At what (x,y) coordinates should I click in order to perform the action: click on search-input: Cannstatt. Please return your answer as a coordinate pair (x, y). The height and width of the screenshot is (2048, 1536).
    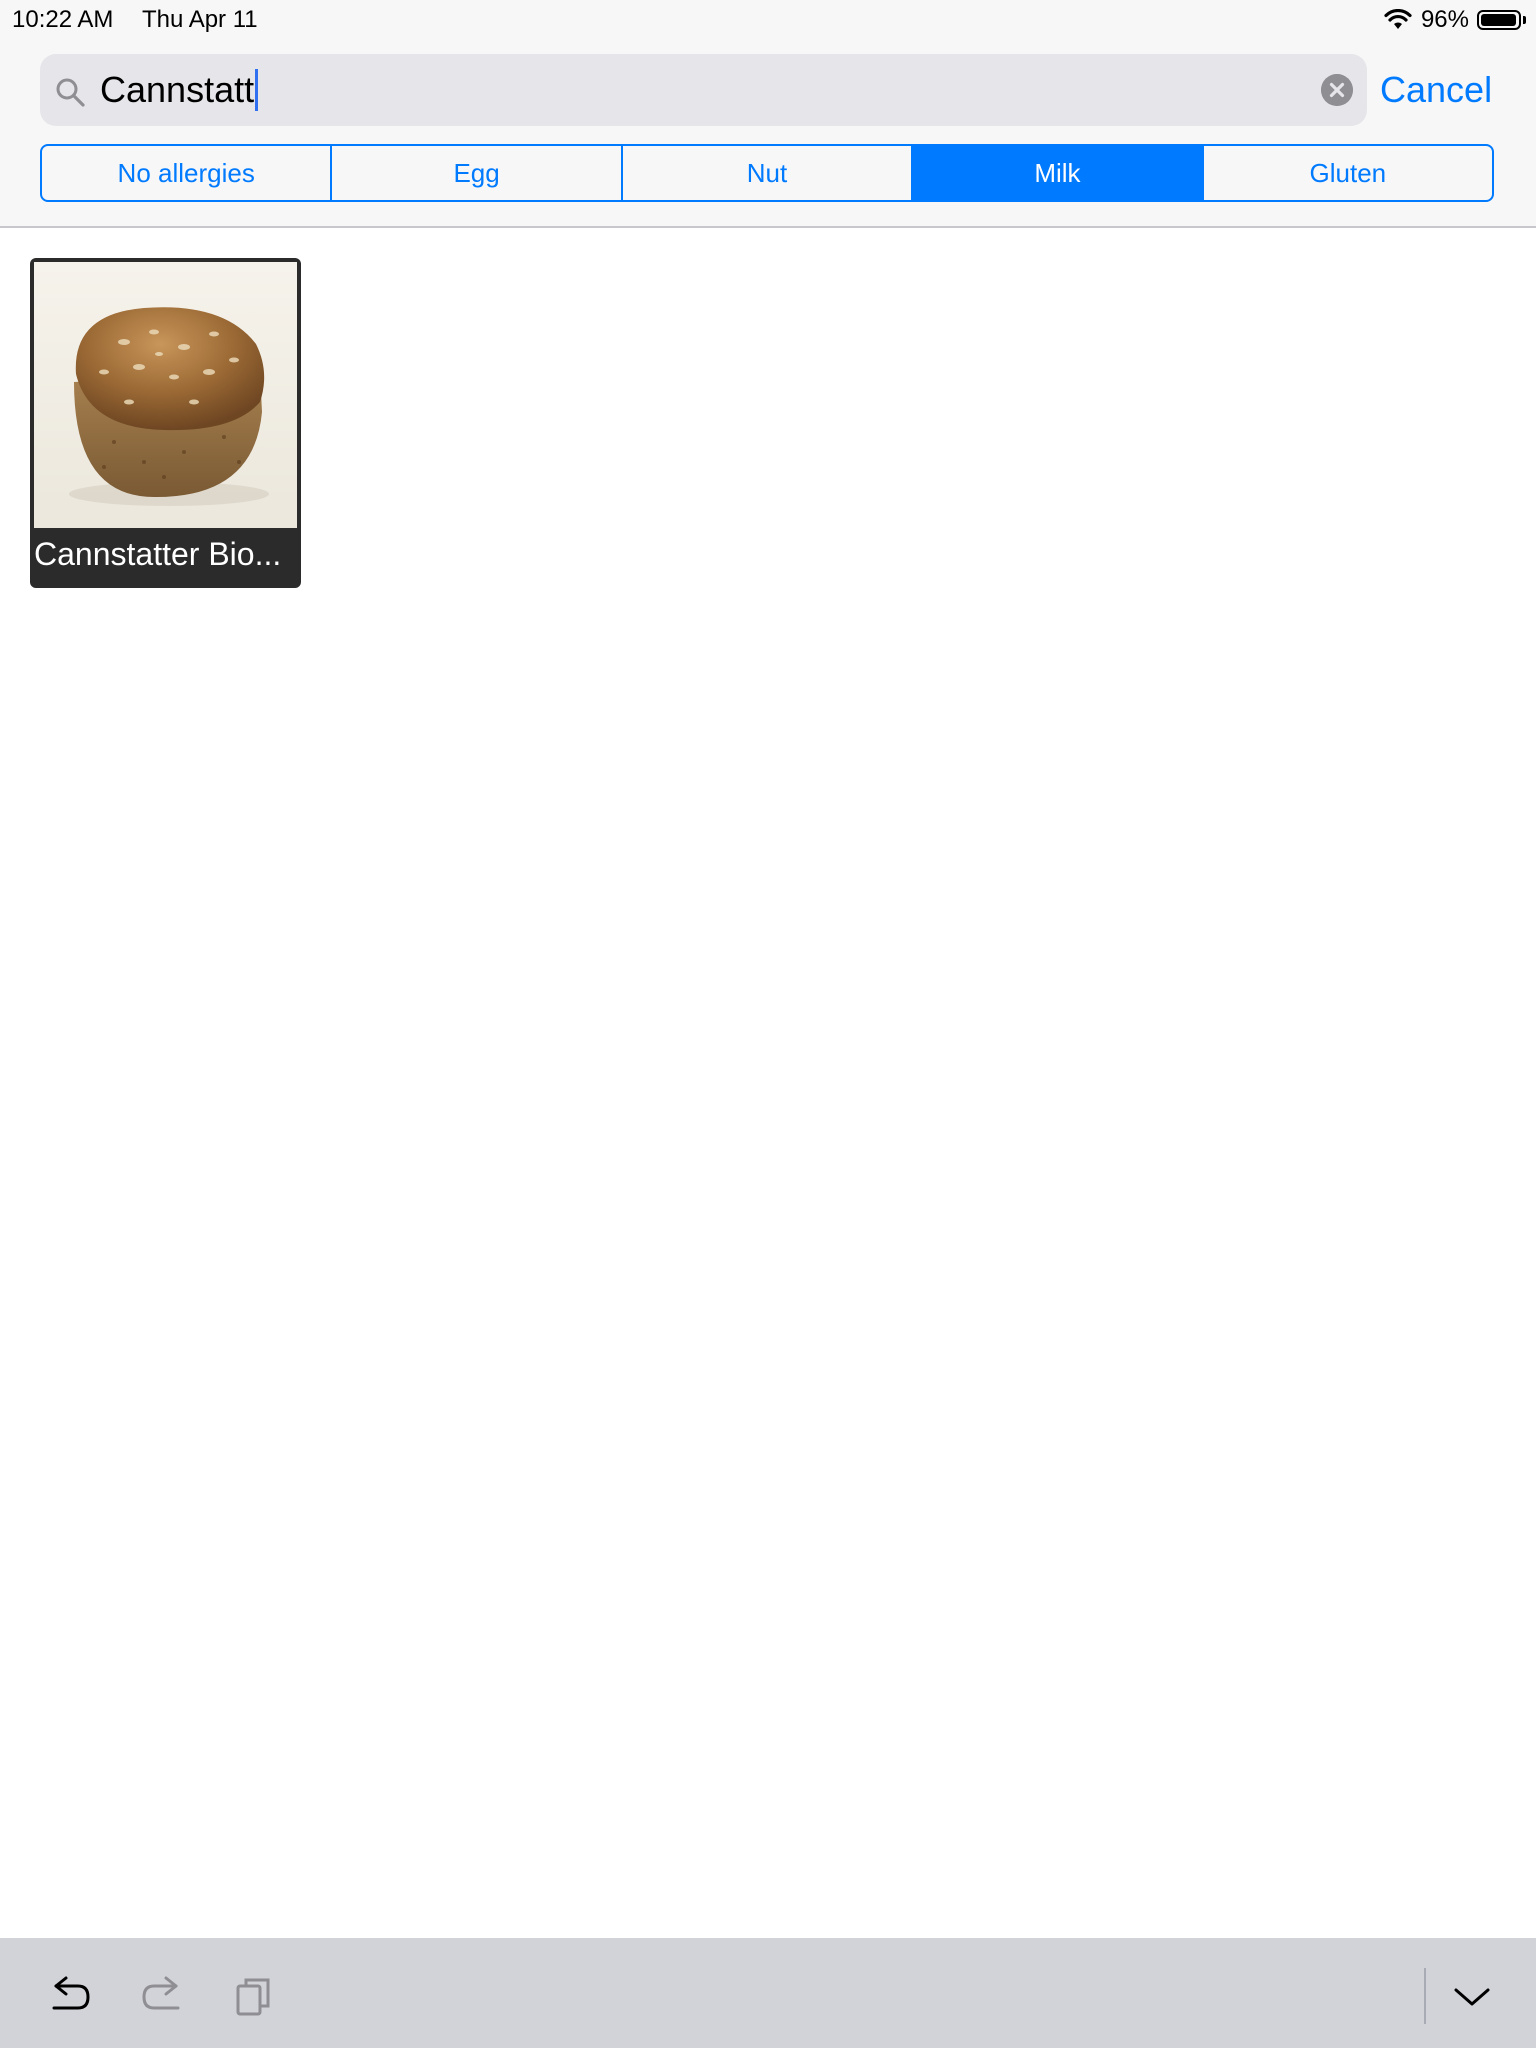
    Looking at the image, I should click on (179, 90).